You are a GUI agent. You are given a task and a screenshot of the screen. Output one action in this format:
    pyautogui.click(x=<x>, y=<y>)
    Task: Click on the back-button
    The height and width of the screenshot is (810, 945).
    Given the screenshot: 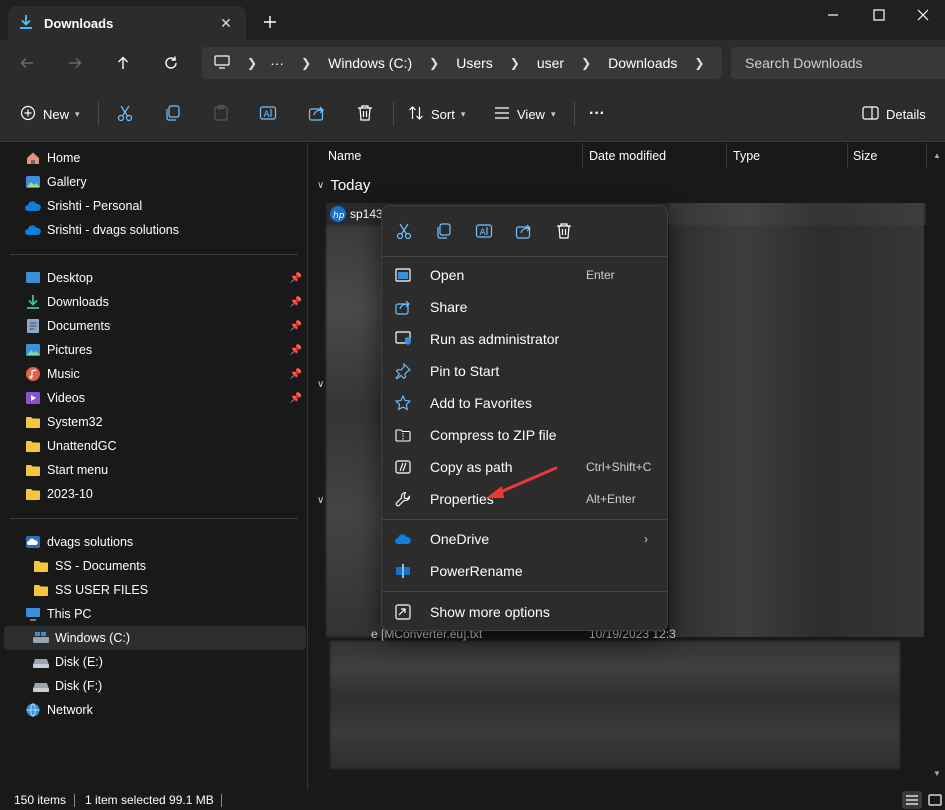 What is the action you would take?
    pyautogui.click(x=27, y=63)
    